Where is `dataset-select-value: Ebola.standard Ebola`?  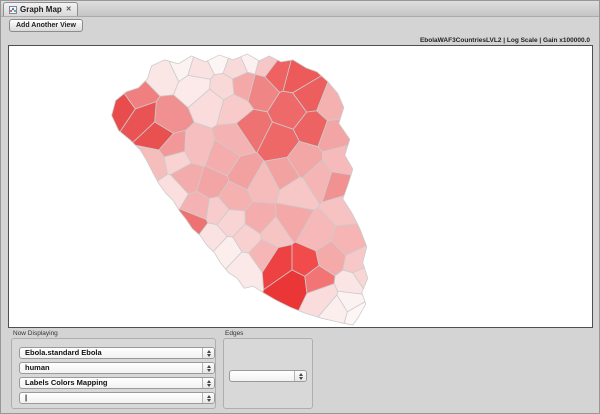
dataset-select-value: Ebola.standard Ebola is located at coordinates (63, 352).